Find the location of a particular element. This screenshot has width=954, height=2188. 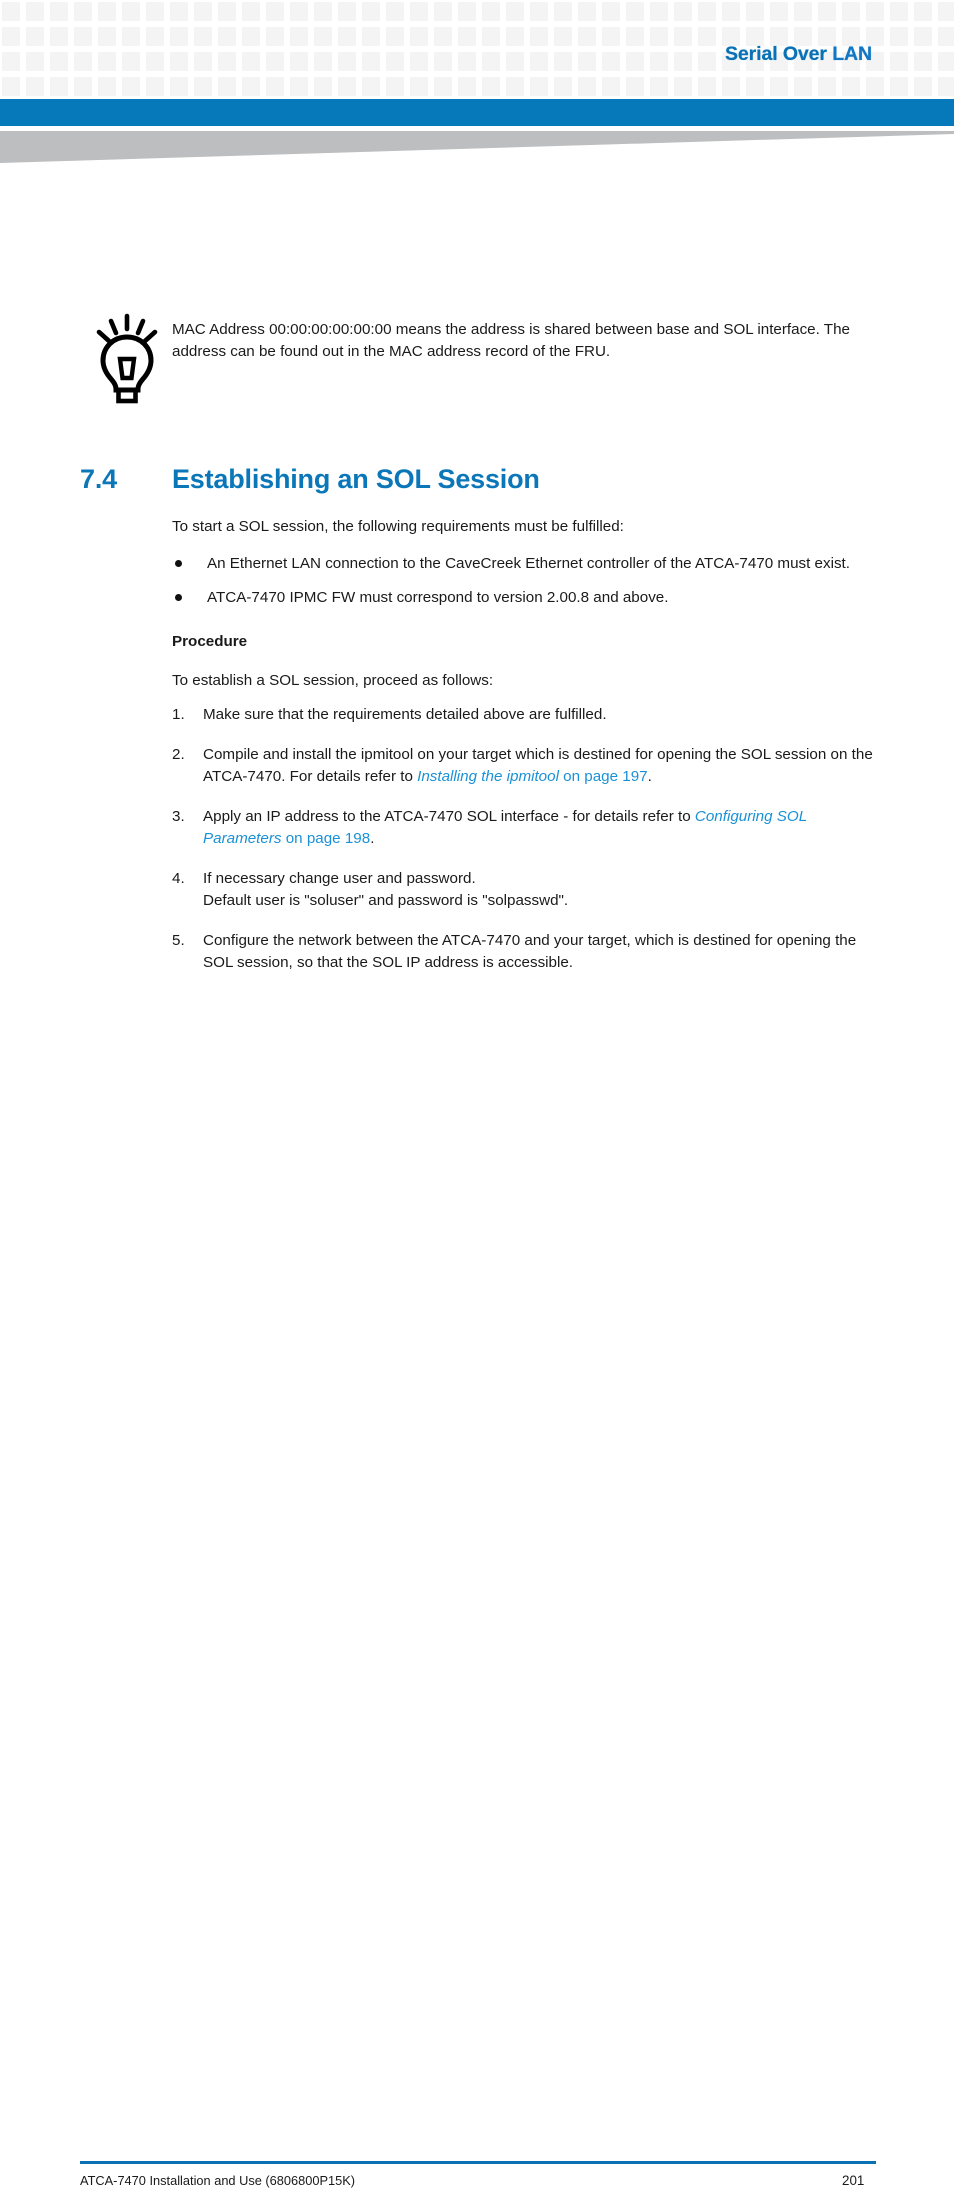

cross-reference-link-installing-ipmitool: Installing the ipmitool is located at coordinates (488, 776).